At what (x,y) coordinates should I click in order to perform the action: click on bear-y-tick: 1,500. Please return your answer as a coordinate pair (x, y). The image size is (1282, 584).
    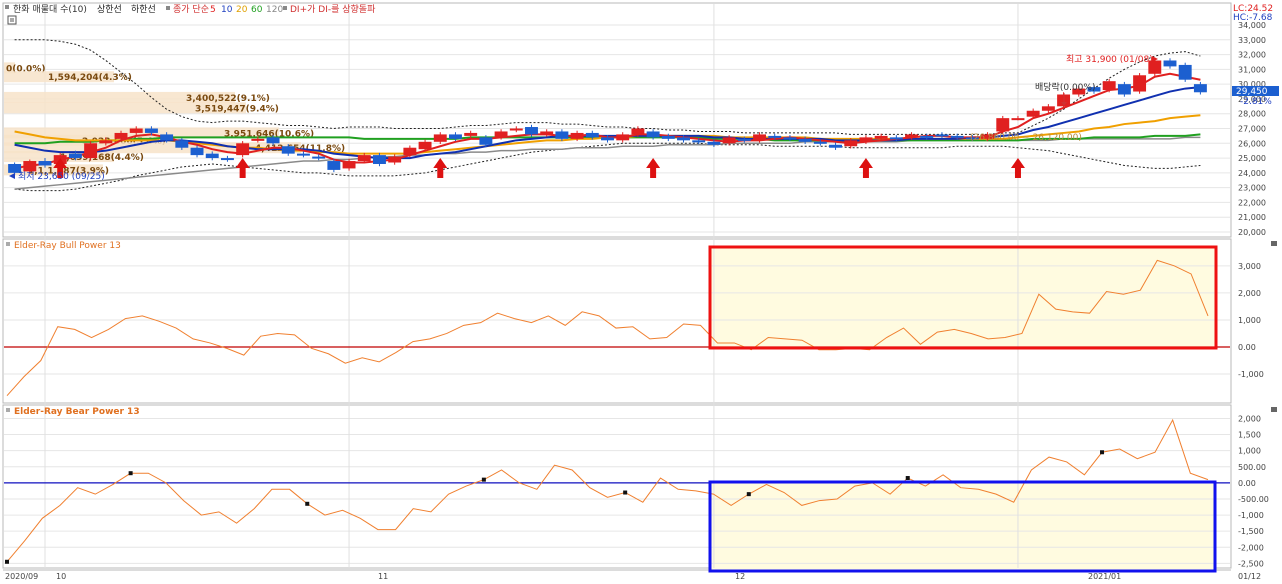
    Looking at the image, I should click on (1249, 435).